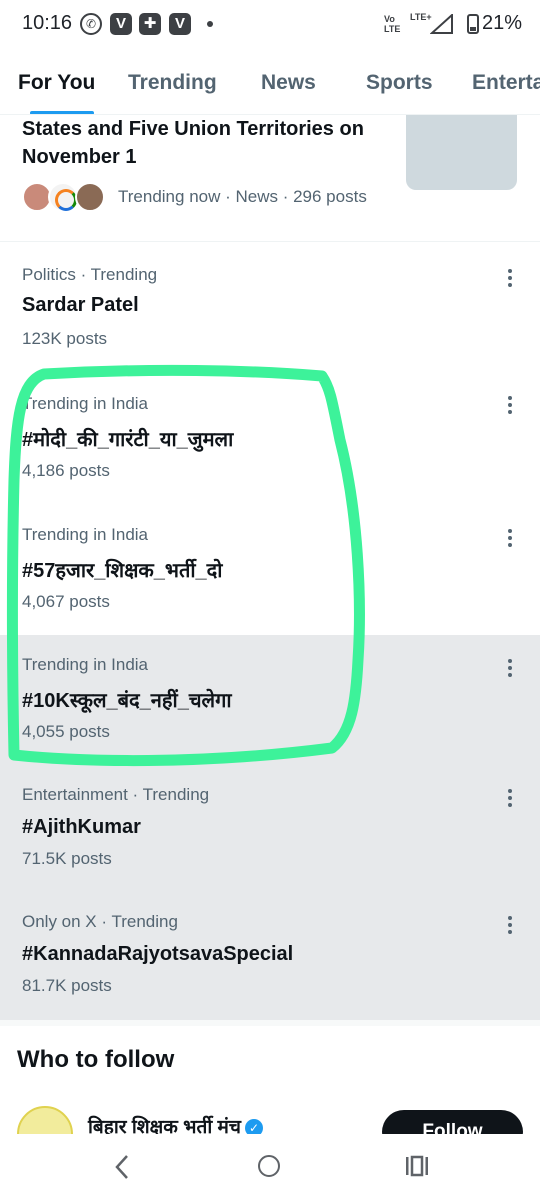 Image resolution: width=540 pixels, height=1200 pixels. Describe the element at coordinates (122, 571) in the screenshot. I see `trend-title: #57हजार_शिक्षक_भर्ती_दो` at that location.